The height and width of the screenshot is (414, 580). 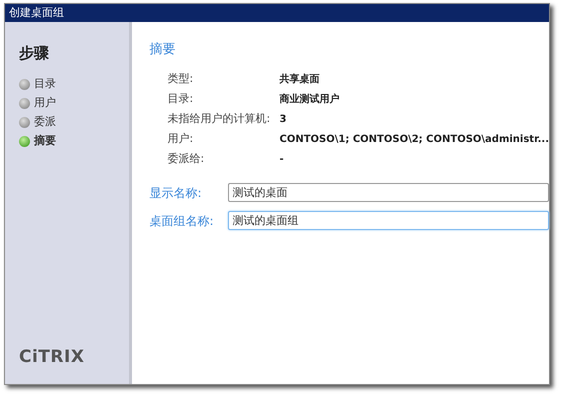 What do you see at coordinates (181, 79) in the screenshot?
I see `field-label: 类型:` at bounding box center [181, 79].